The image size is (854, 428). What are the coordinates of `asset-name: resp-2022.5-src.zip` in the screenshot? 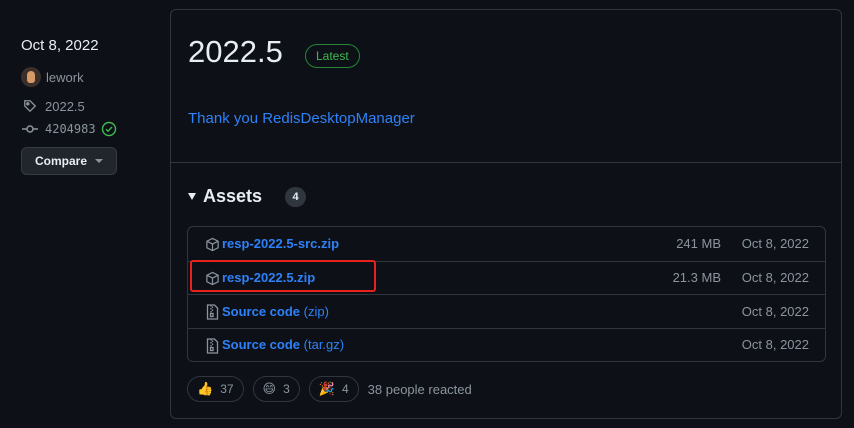 It's located at (281, 244).